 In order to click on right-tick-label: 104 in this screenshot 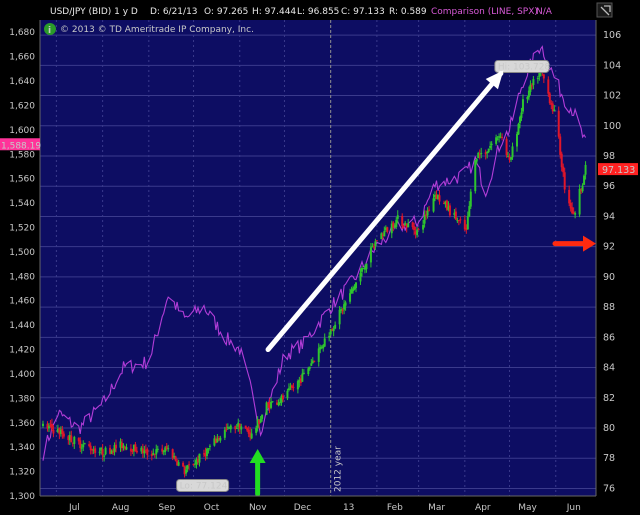, I will do `click(612, 65)`.